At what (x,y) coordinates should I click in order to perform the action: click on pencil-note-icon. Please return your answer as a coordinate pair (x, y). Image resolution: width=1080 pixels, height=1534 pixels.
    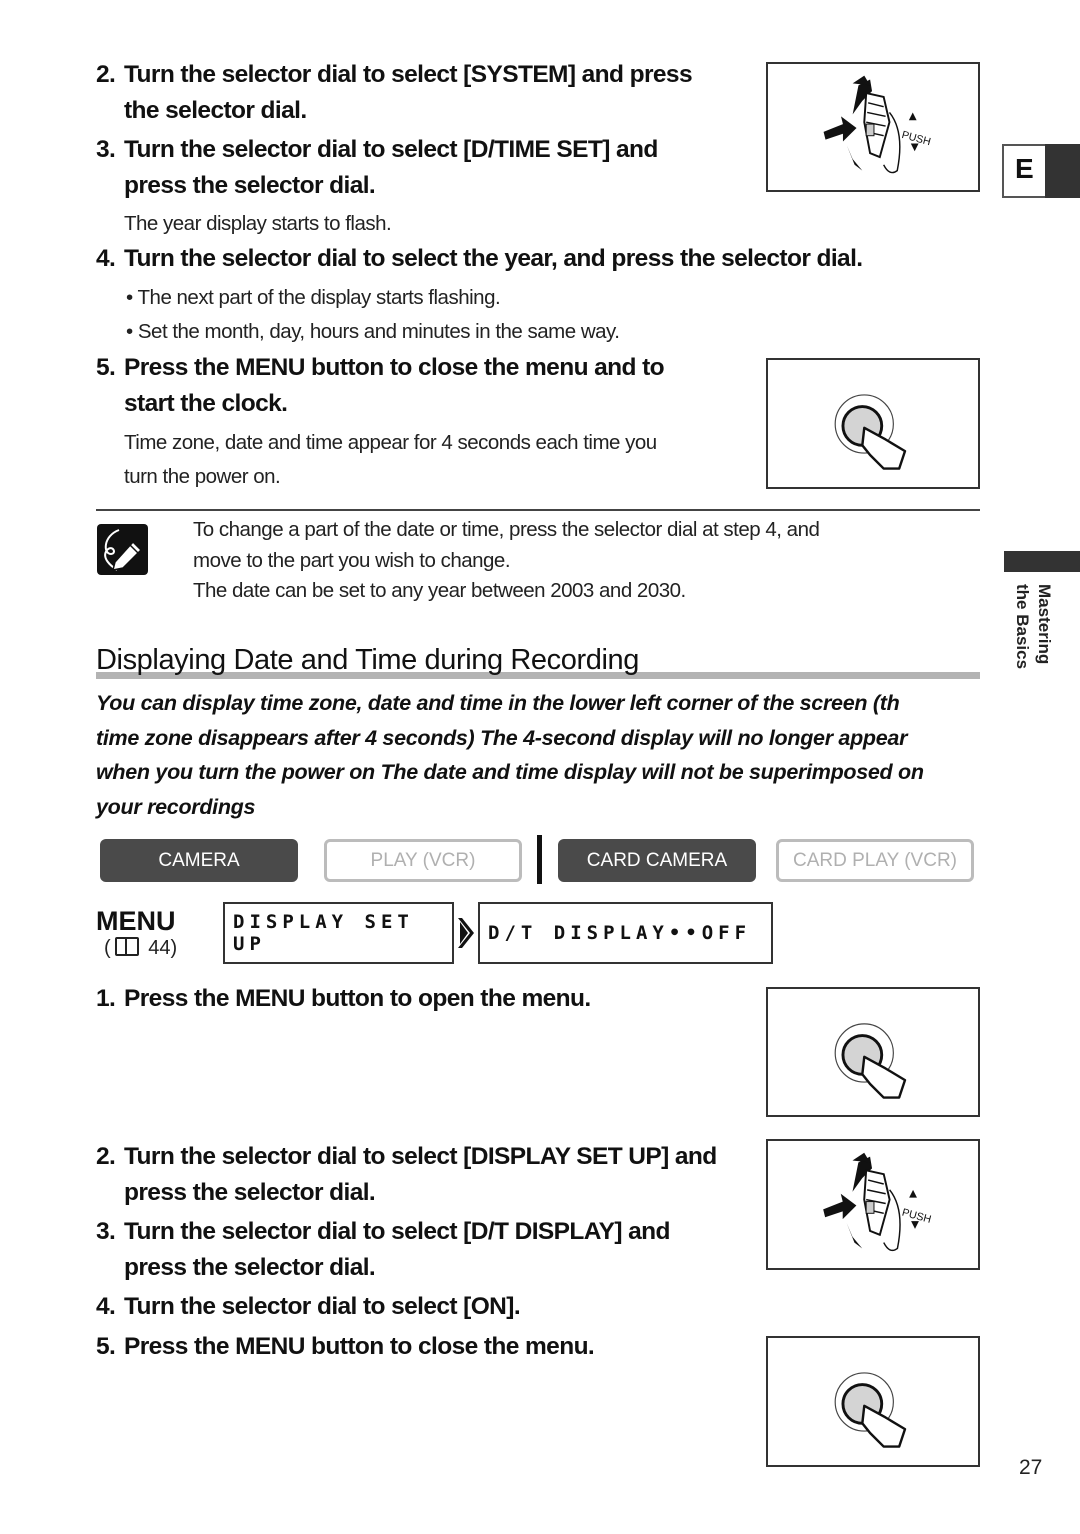
    Looking at the image, I should click on (122, 549).